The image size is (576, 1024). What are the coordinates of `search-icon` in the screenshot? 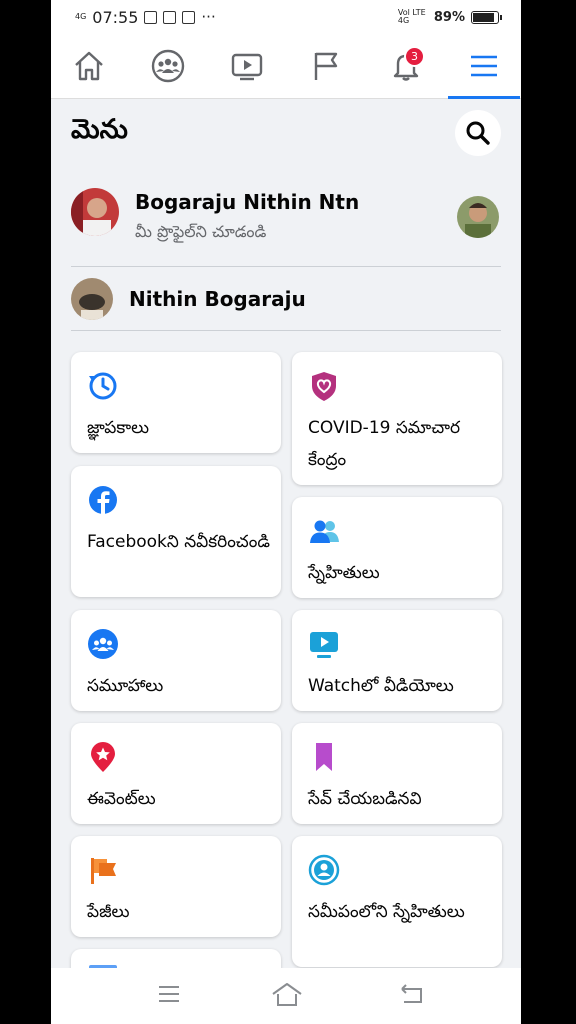 It's located at (478, 133).